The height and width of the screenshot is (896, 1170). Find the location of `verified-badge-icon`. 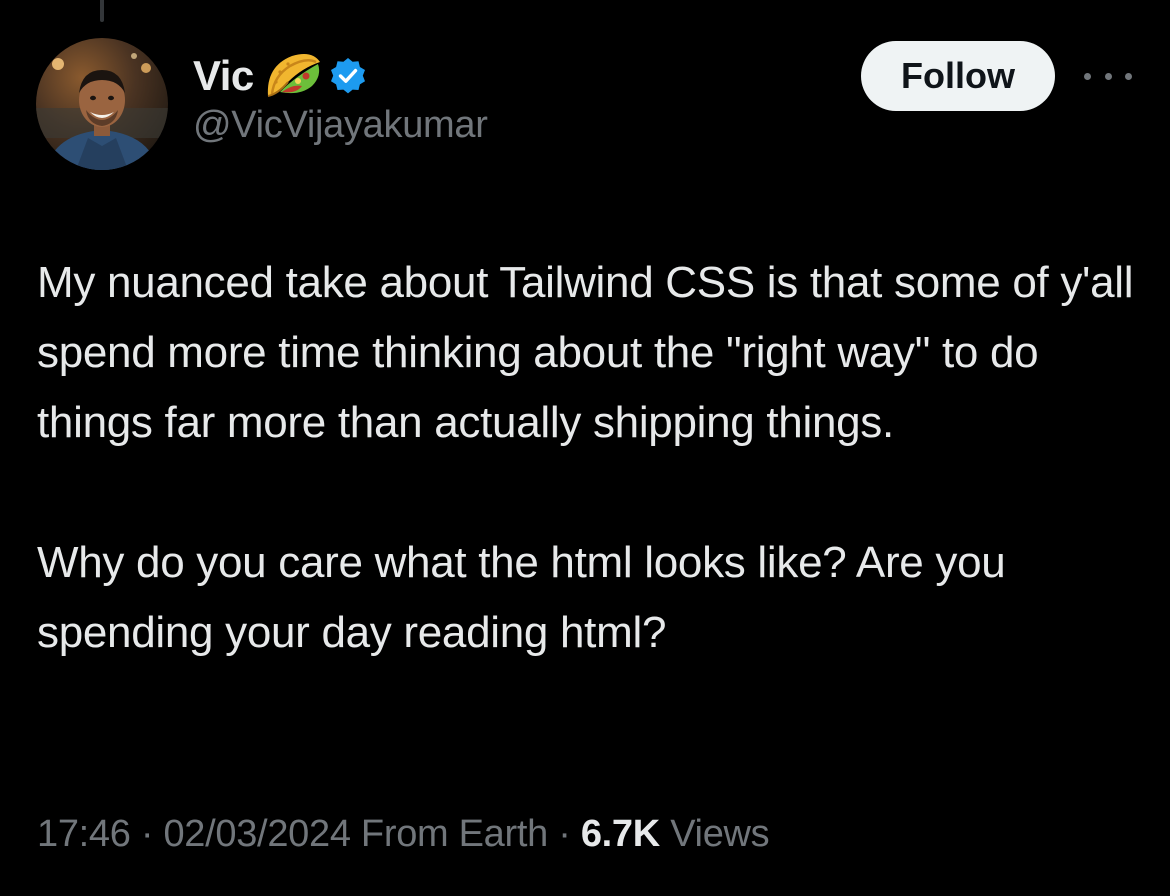

verified-badge-icon is located at coordinates (347, 76).